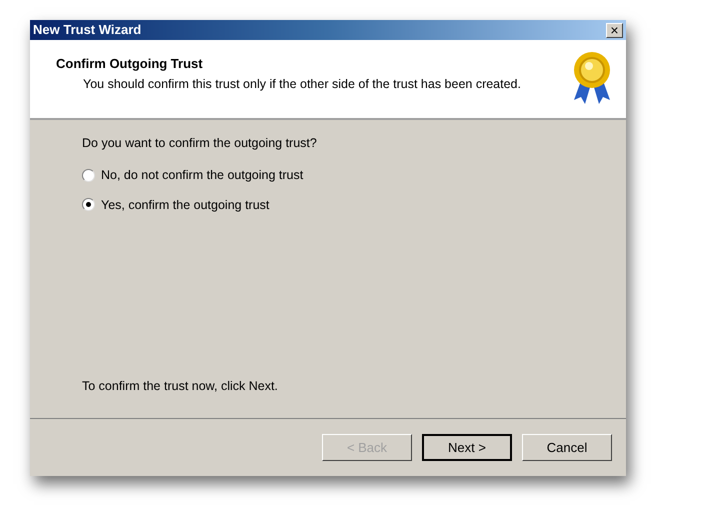  What do you see at coordinates (567, 447) in the screenshot?
I see `wizard-button: Cancel` at bounding box center [567, 447].